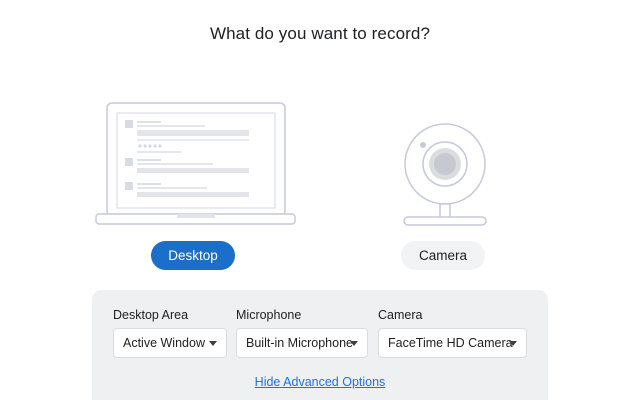 The image size is (640, 400). What do you see at coordinates (400, 315) in the screenshot?
I see `camera-label: Camera` at bounding box center [400, 315].